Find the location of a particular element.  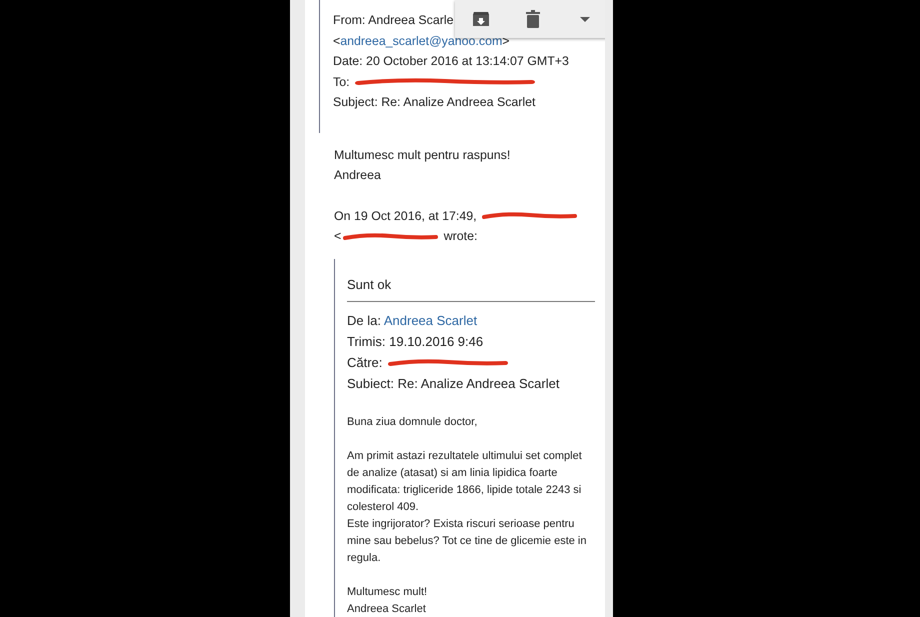

message-text: Subject: Re: Analize Andreea Scarlet is located at coordinates (434, 102).